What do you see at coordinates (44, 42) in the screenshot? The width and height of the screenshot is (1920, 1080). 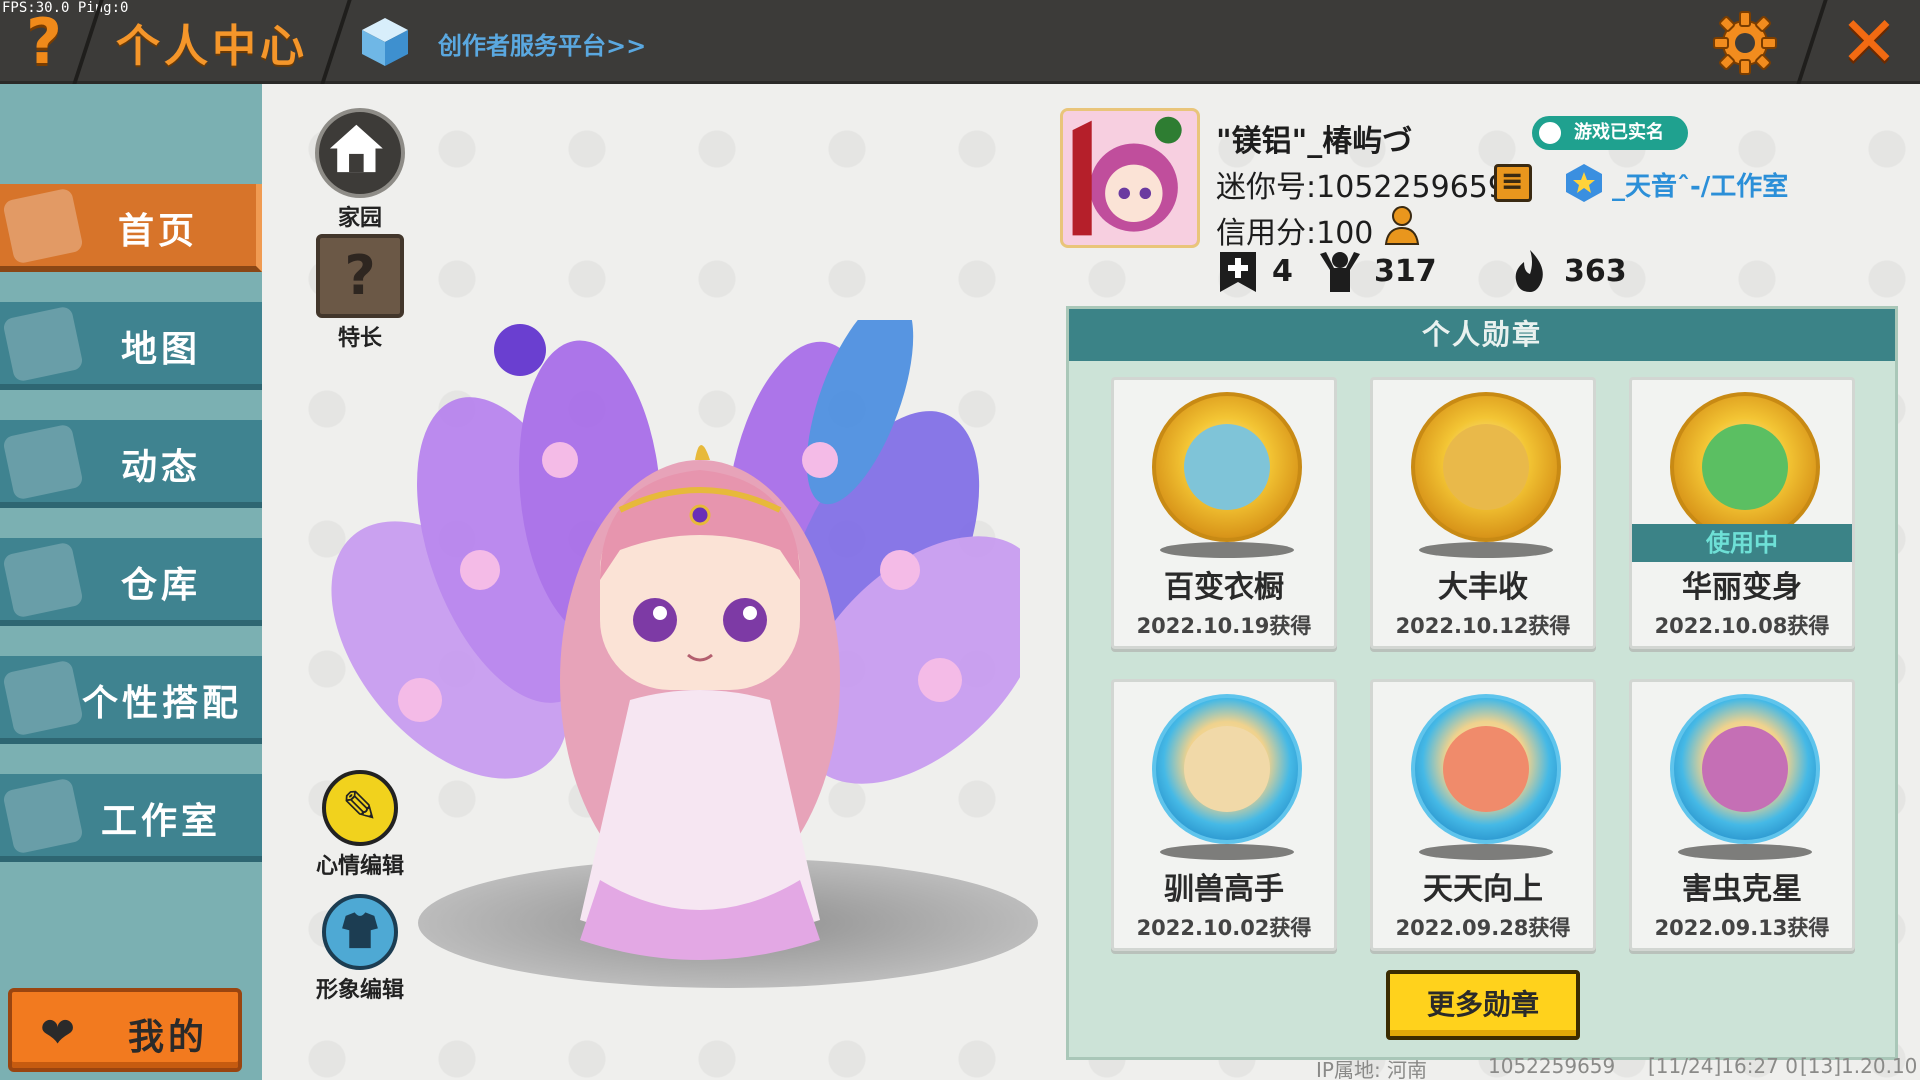 I see `help-icon: ?` at bounding box center [44, 42].